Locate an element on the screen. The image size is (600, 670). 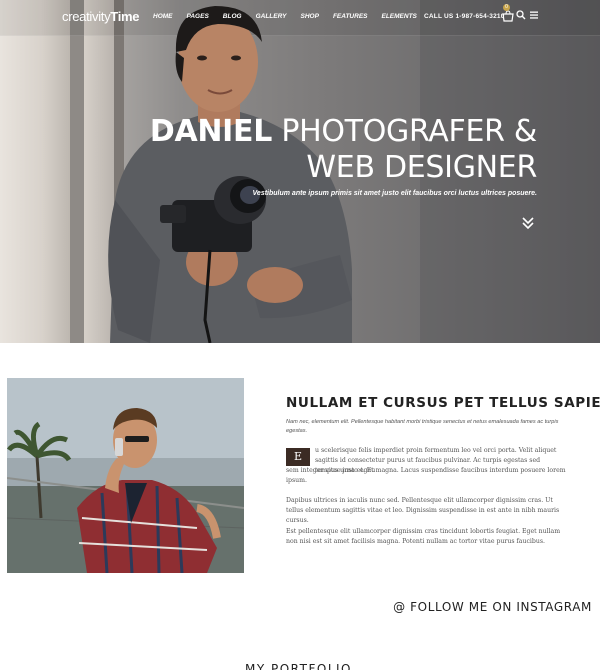
menu-item-features: FEATURES is located at coordinates (350, 16).